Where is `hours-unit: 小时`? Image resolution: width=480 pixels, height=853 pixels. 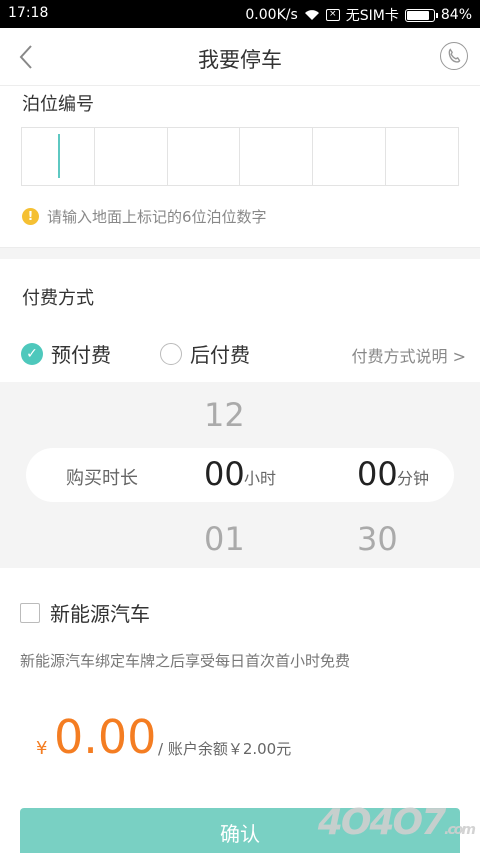
hours-unit: 小时 is located at coordinates (260, 478).